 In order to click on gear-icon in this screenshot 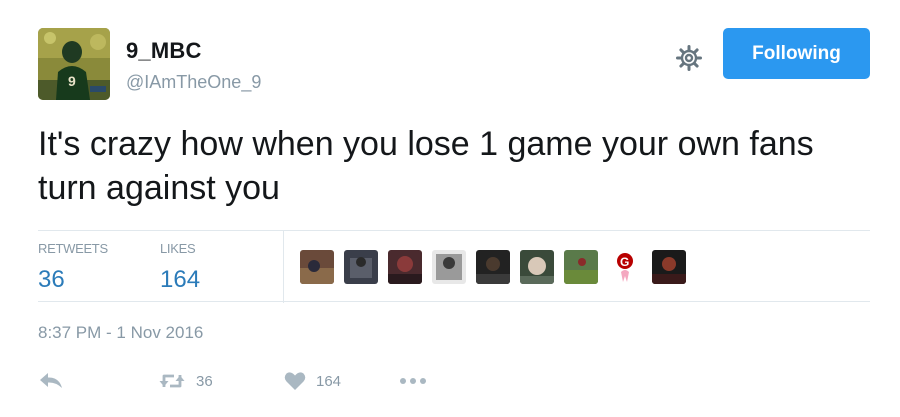, I will do `click(689, 58)`.